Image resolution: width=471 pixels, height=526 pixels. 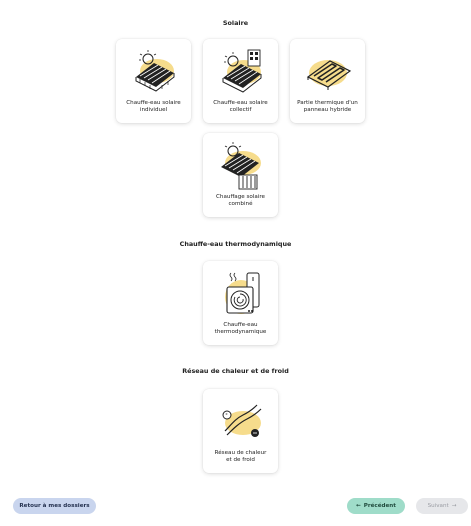 I want to click on card-label: Chauffe-eau thermodynamique, so click(x=240, y=328).